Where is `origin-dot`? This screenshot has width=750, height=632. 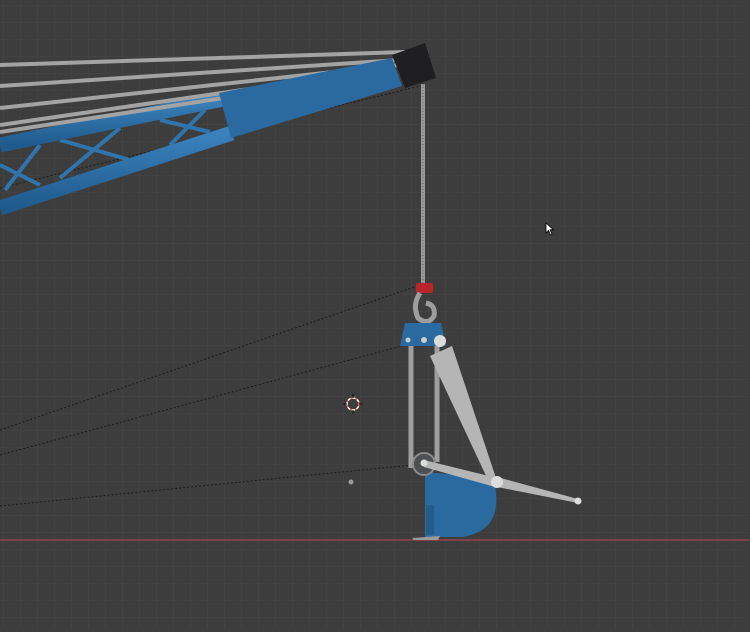
origin-dot is located at coordinates (351, 482).